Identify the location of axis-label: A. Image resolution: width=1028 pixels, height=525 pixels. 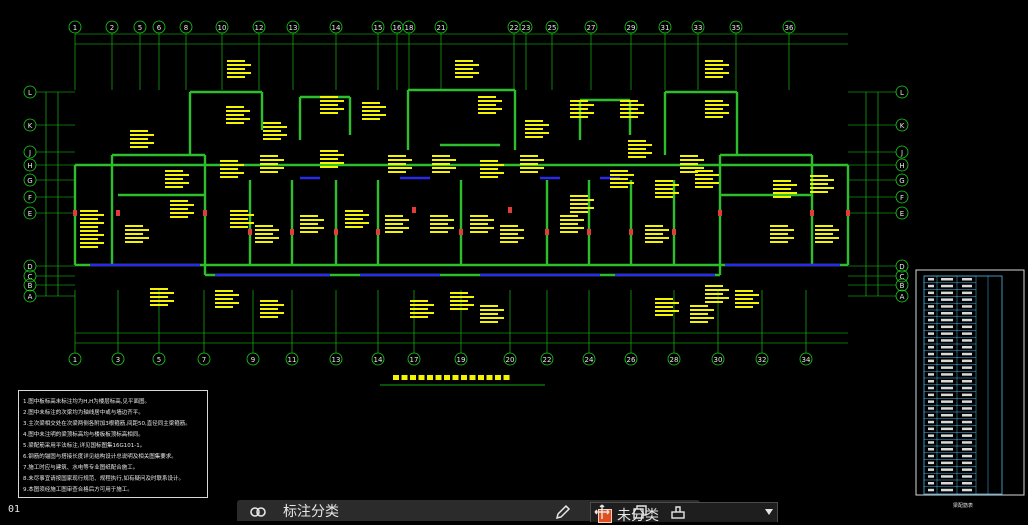
(902, 297).